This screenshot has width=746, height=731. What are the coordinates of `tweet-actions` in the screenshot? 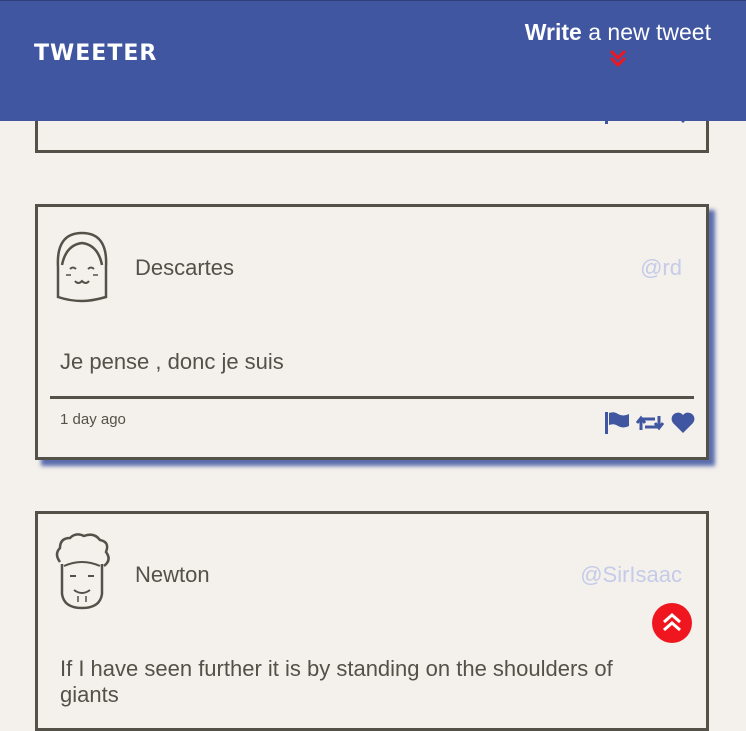 It's located at (650, 423).